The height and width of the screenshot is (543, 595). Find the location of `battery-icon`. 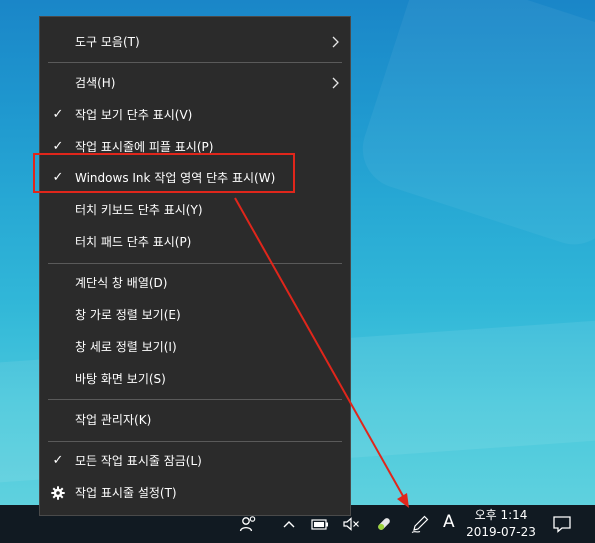

battery-icon is located at coordinates (320, 524).